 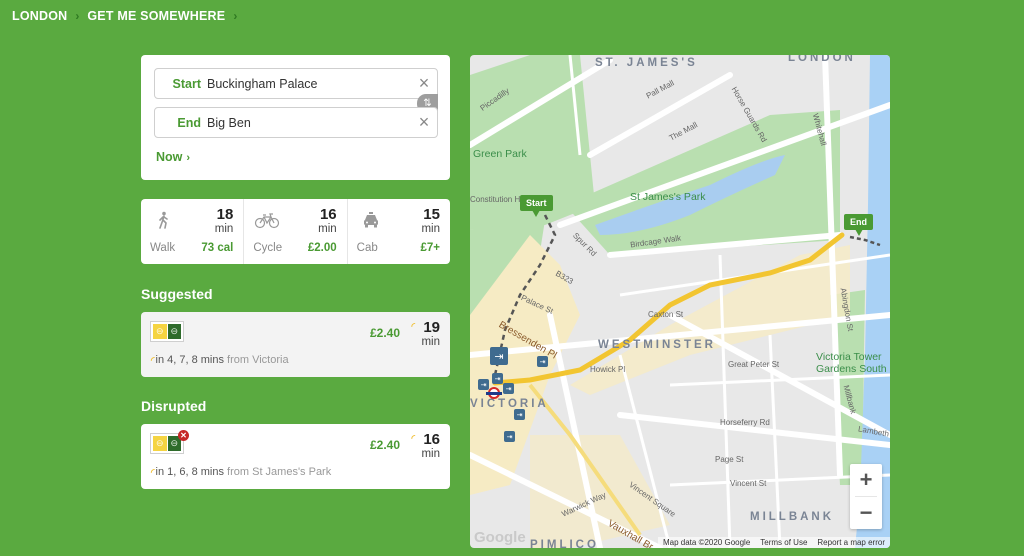 I want to click on walk-unit: min, so click(x=224, y=229).